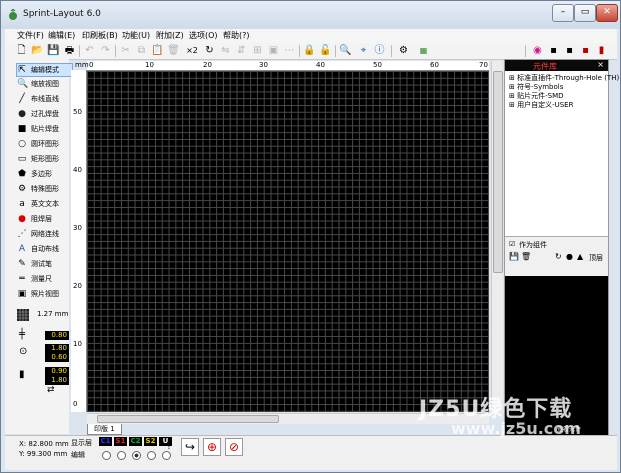  Describe the element at coordinates (45, 264) in the screenshot. I see `tool-test-pen: ✎ 测试笔` at that location.